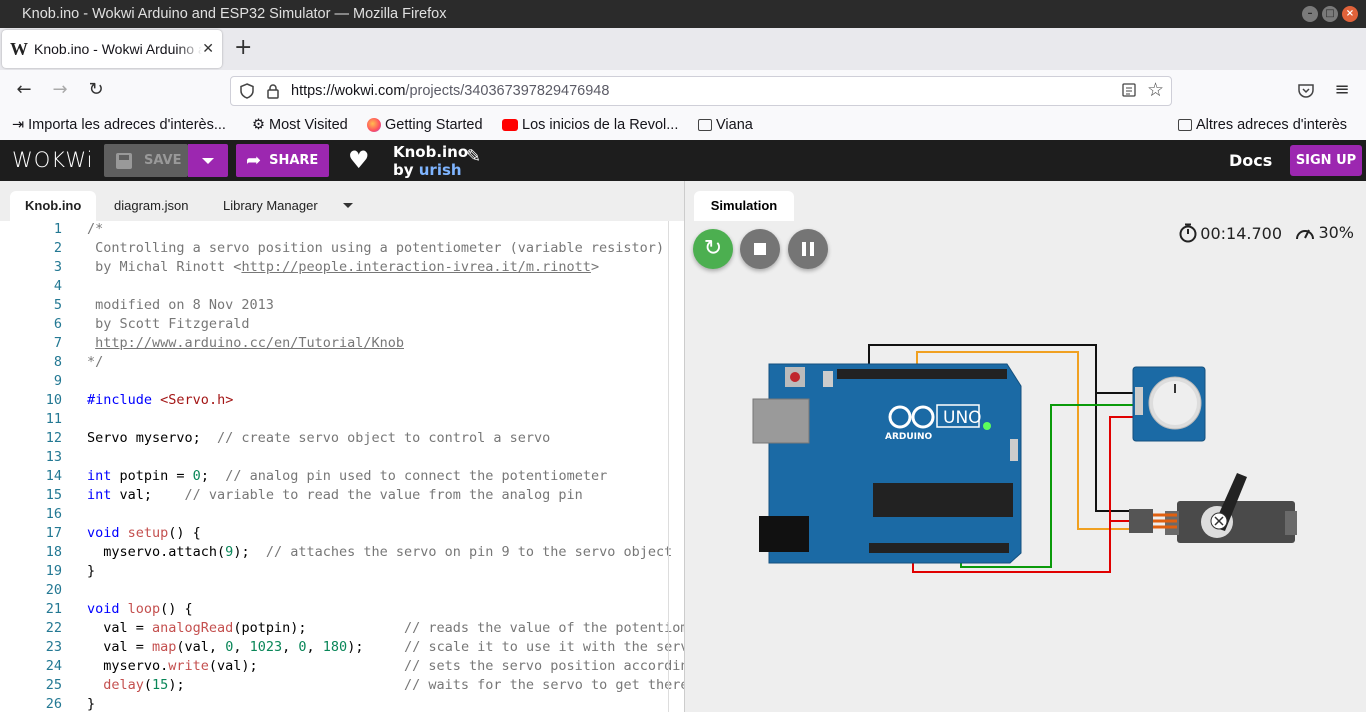  Describe the element at coordinates (781, 421) in the screenshot. I see `usb-port` at that location.